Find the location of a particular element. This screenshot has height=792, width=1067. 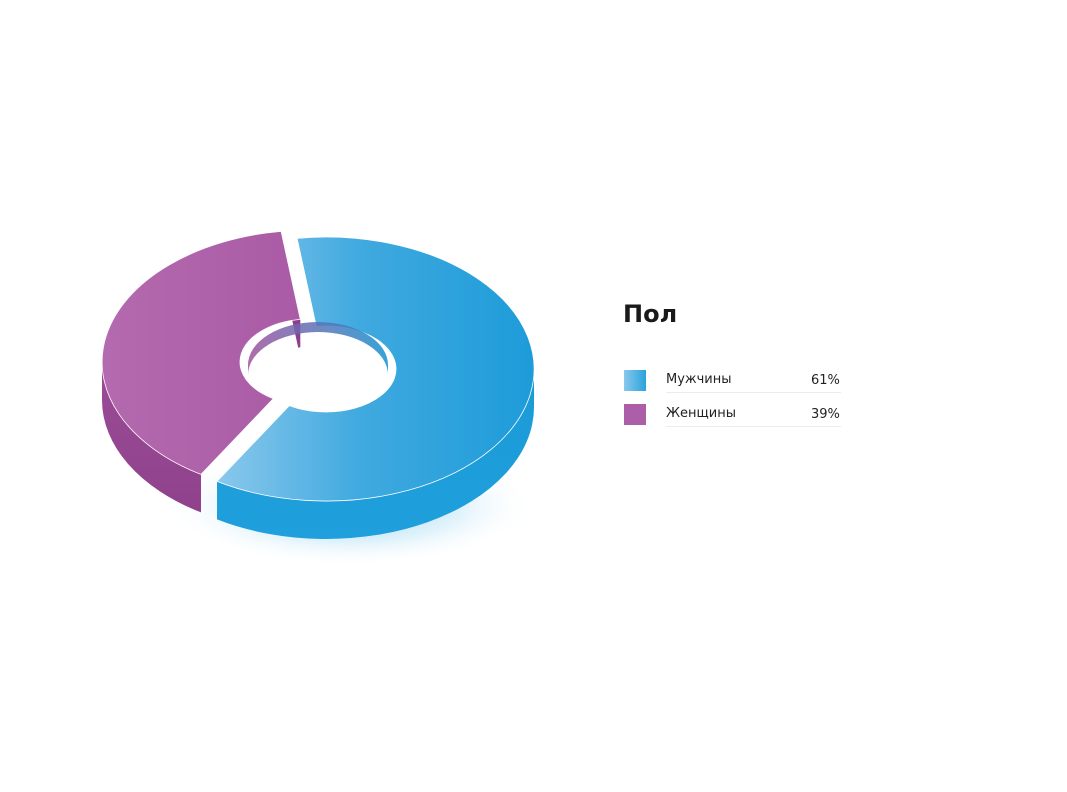

legend-label: Женщины is located at coordinates (701, 413).